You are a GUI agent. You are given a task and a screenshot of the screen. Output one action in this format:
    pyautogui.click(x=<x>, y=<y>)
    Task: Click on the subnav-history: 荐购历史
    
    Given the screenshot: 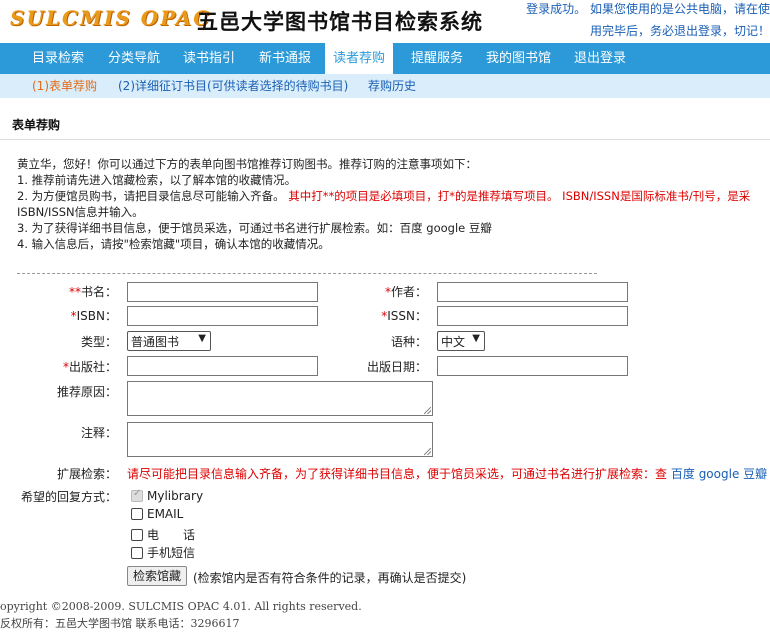 What is the action you would take?
    pyautogui.click(x=392, y=86)
    